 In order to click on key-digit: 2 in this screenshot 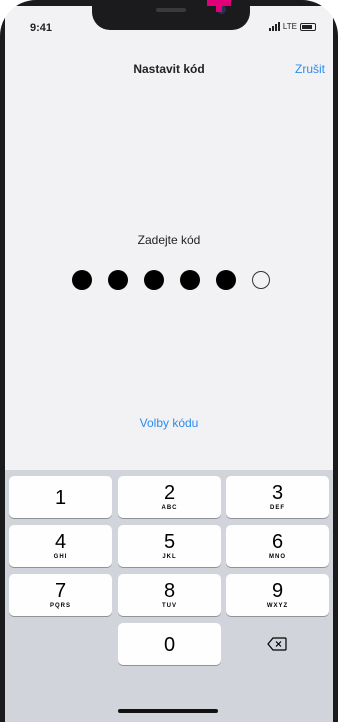, I will do `click(169, 493)`.